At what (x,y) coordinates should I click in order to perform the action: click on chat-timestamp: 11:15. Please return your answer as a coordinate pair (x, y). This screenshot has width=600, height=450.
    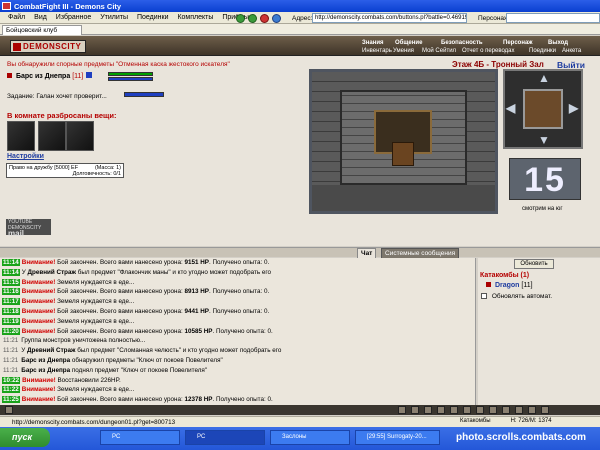
    Looking at the image, I should click on (11, 282).